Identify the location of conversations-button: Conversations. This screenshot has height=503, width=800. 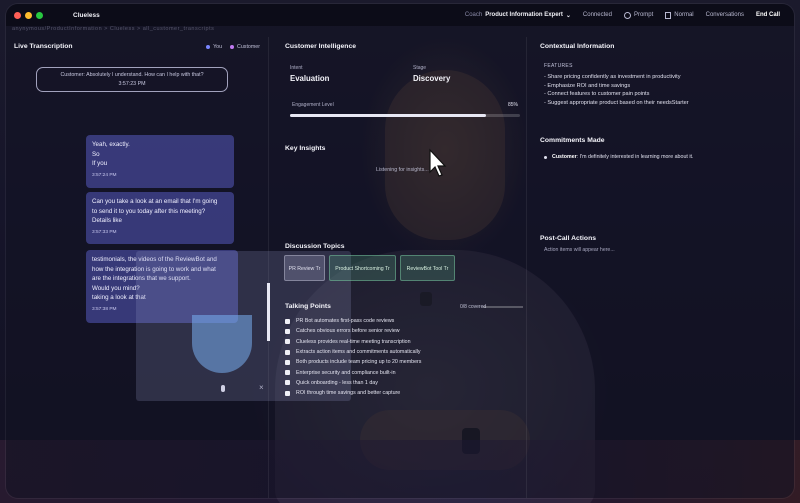
(725, 15).